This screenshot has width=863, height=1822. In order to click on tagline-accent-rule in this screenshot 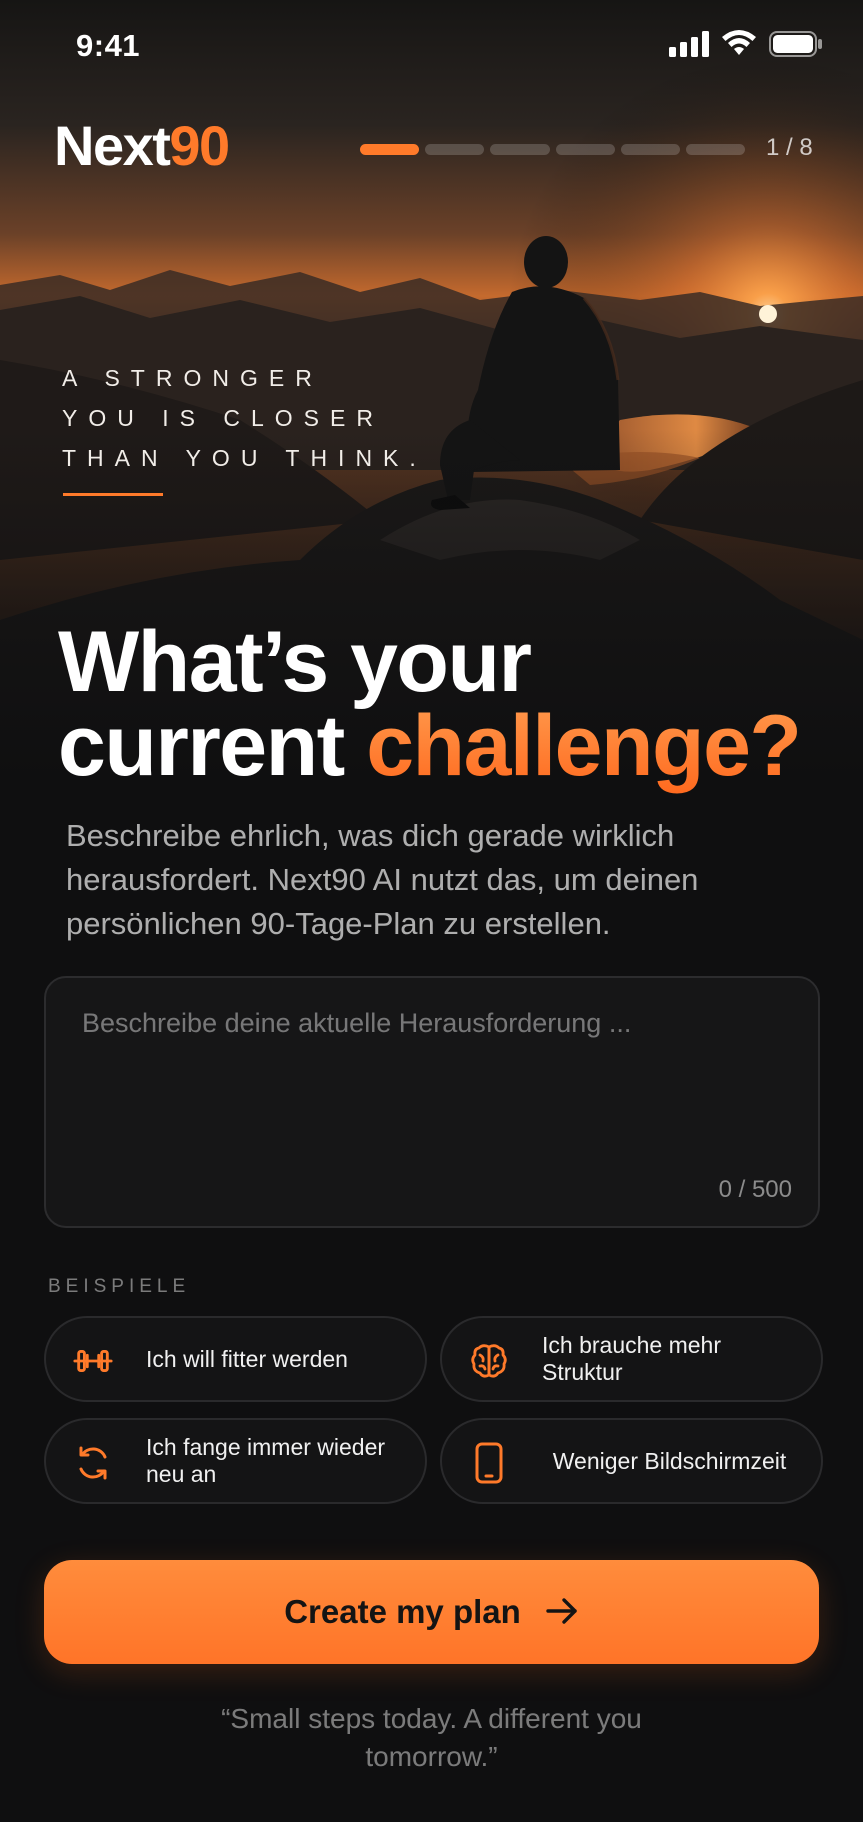, I will do `click(113, 494)`.